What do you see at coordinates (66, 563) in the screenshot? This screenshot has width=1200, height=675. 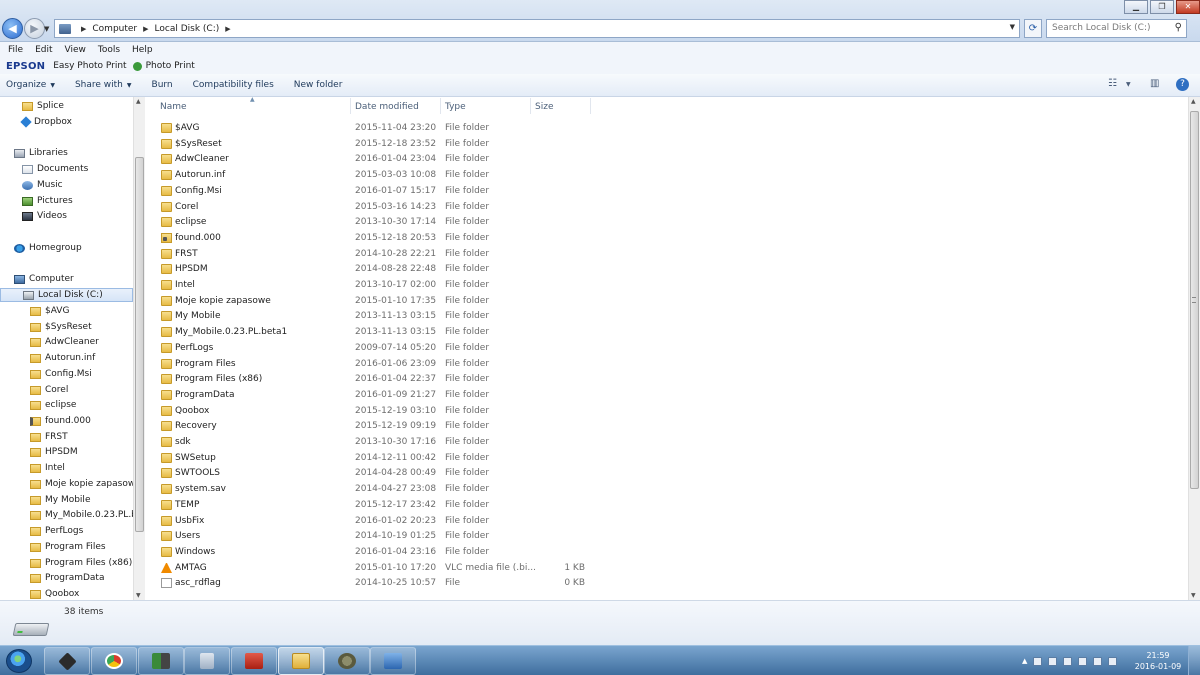 I see `nav-item: Program Files (x86)` at bounding box center [66, 563].